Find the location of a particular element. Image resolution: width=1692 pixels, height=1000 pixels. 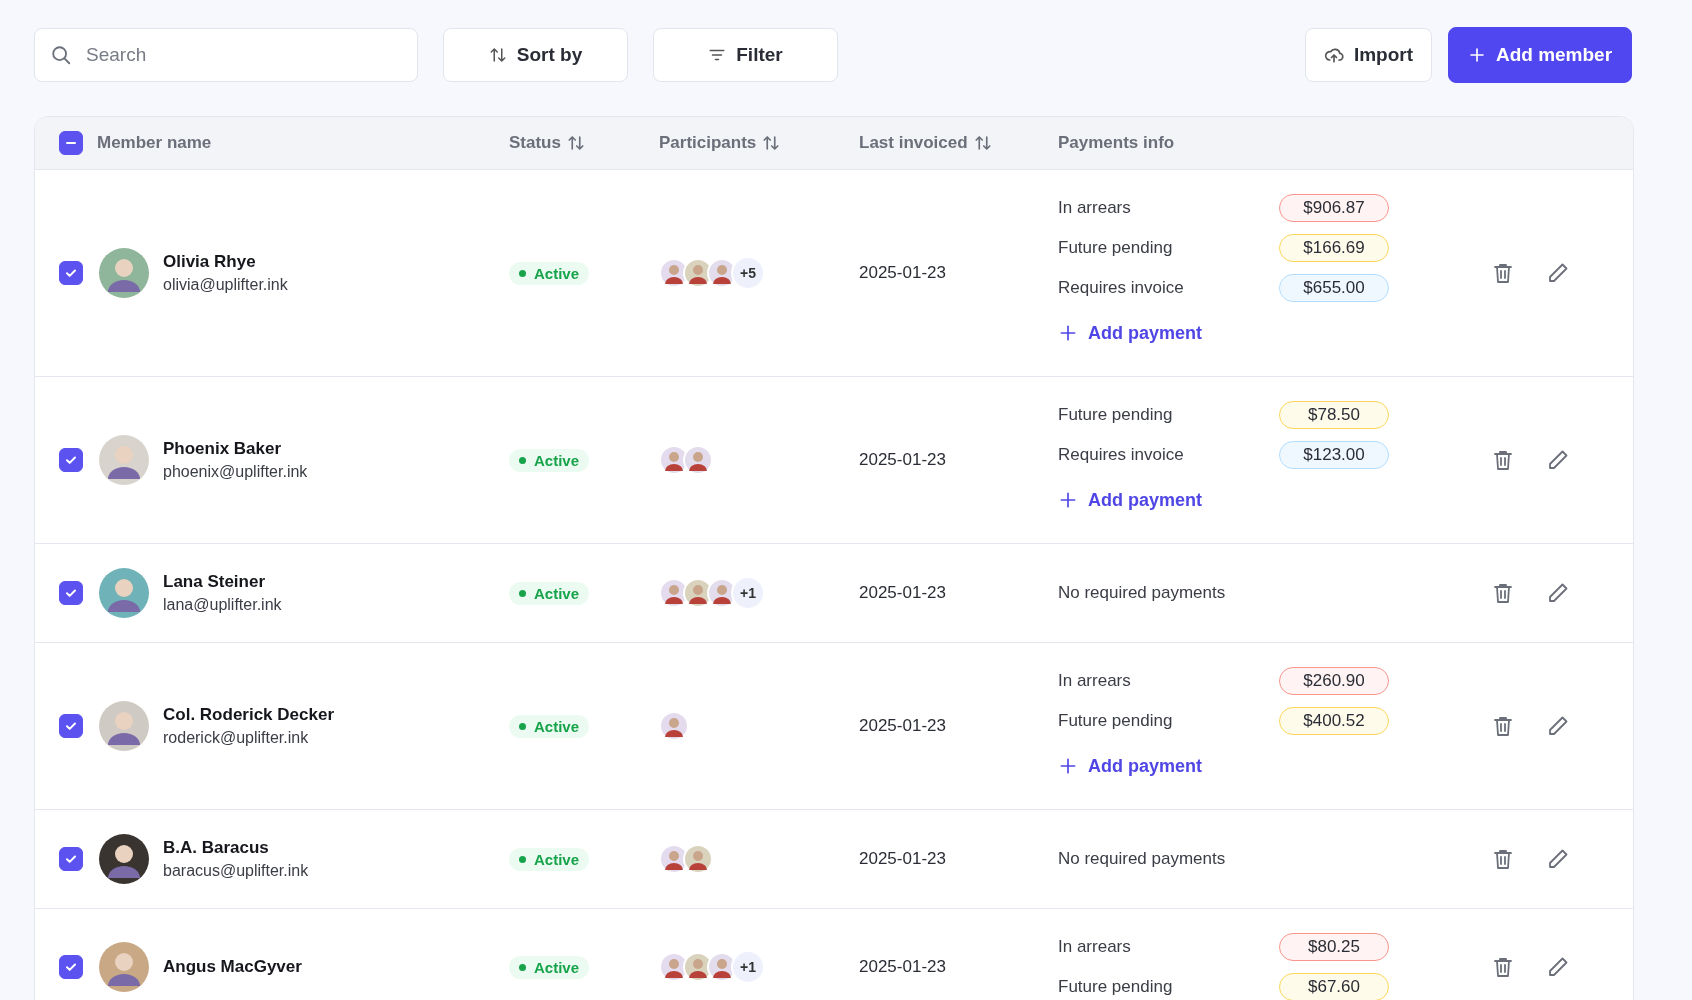

sort-button: Sort by is located at coordinates (535, 55).